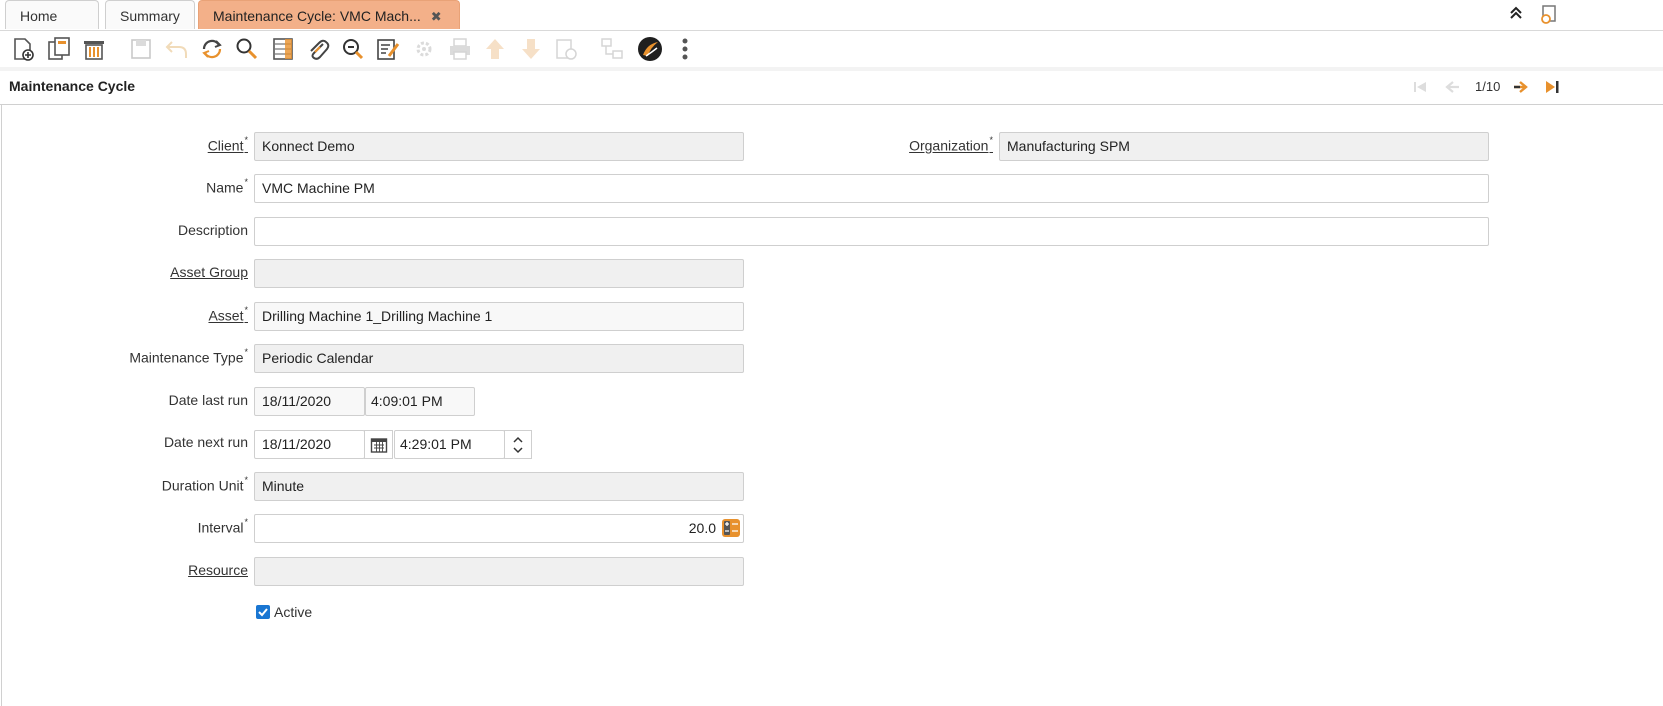 This screenshot has height=706, width=1663. I want to click on tab-summary: Summary, so click(150, 14).